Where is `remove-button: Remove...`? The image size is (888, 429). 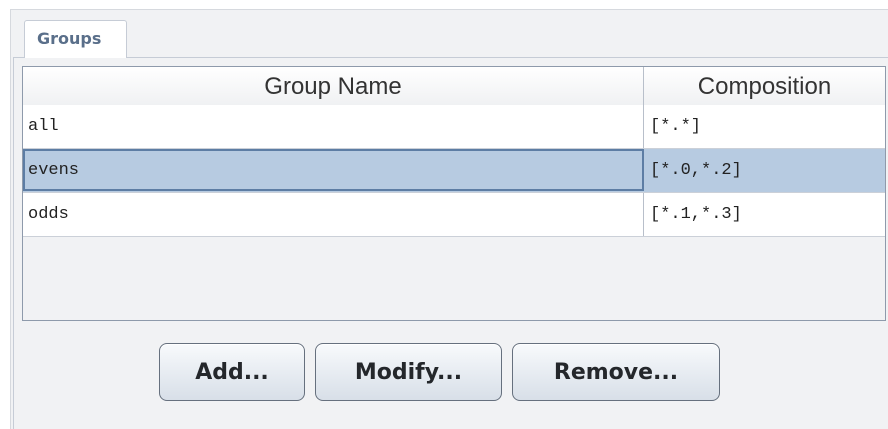
remove-button: Remove... is located at coordinates (616, 372).